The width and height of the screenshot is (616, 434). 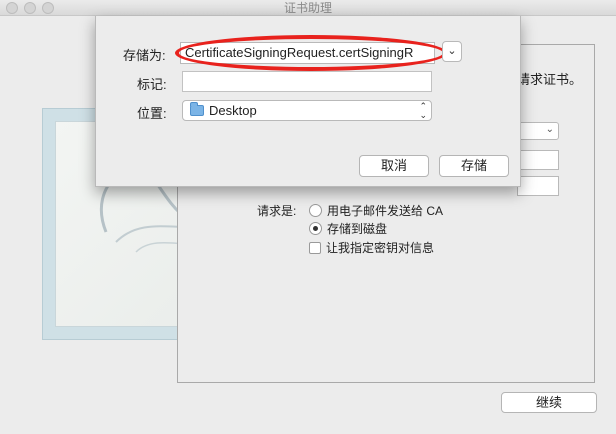 I want to click on ca-selector-partial: ⌄, so click(x=538, y=131).